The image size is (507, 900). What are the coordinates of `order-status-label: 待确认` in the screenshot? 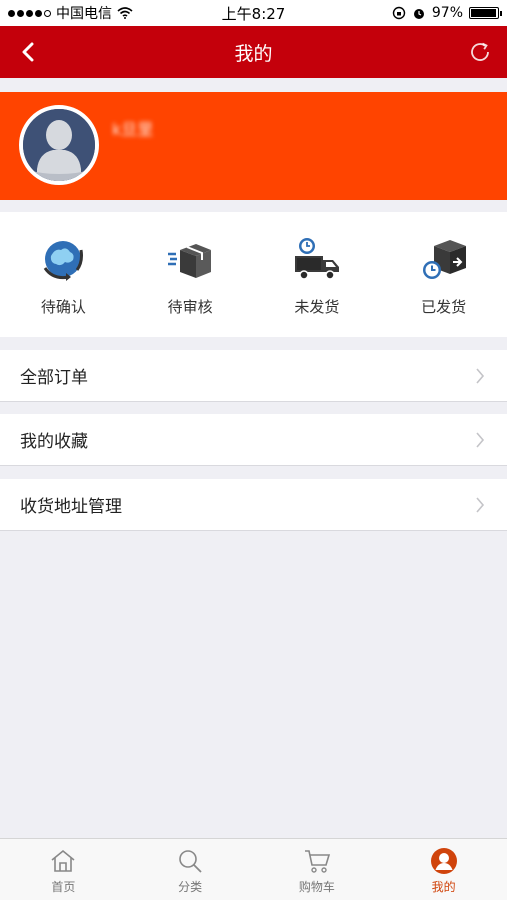 It's located at (63, 307).